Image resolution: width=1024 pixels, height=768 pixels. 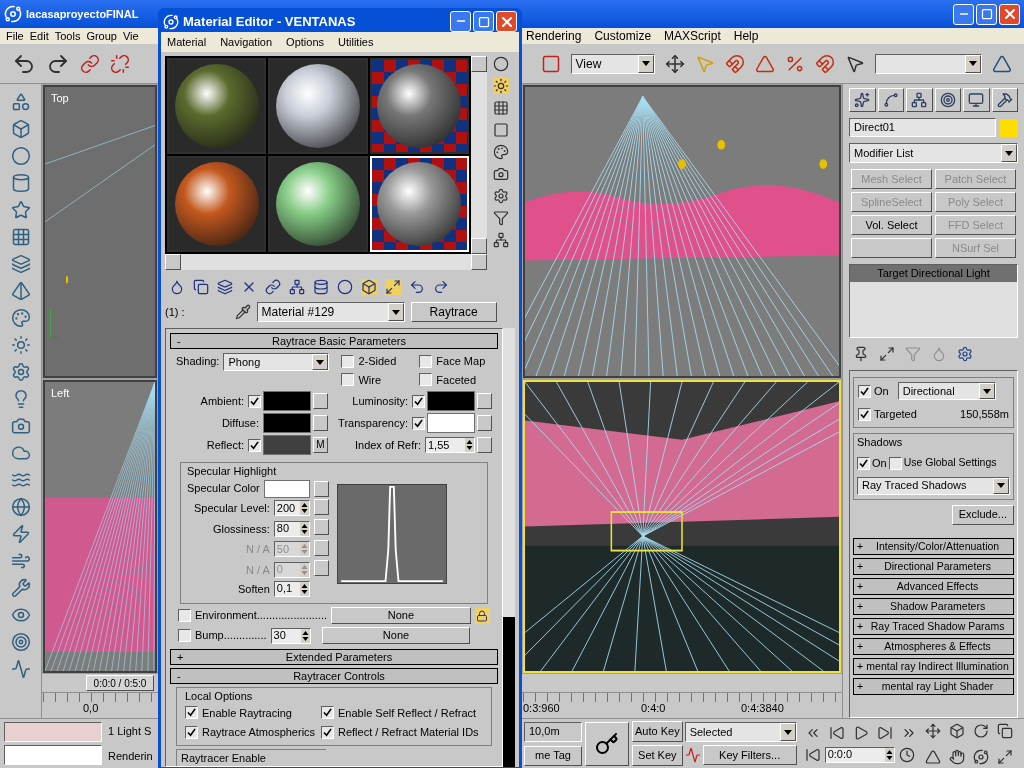 What do you see at coordinates (946, 391) in the screenshot?
I see `dropdown: Directional` at bounding box center [946, 391].